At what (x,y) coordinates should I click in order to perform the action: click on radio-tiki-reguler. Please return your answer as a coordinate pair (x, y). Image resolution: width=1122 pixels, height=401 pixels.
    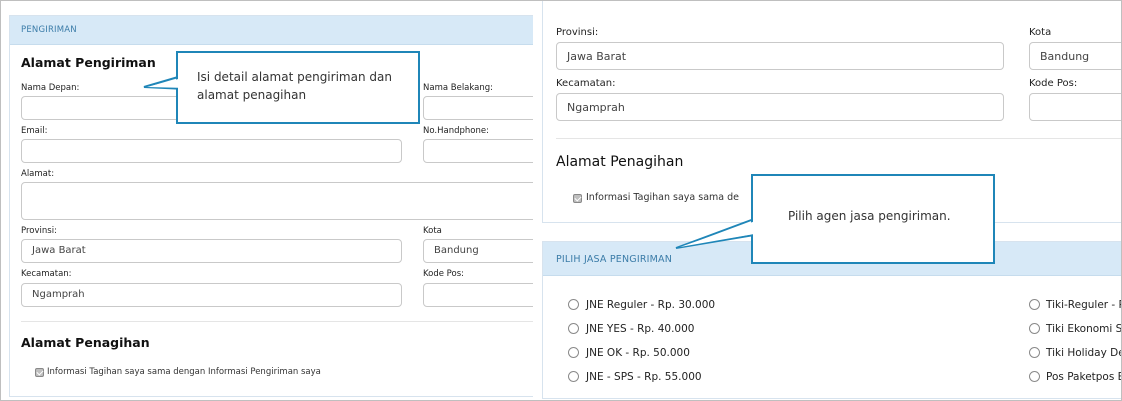
    Looking at the image, I should click on (1034, 304).